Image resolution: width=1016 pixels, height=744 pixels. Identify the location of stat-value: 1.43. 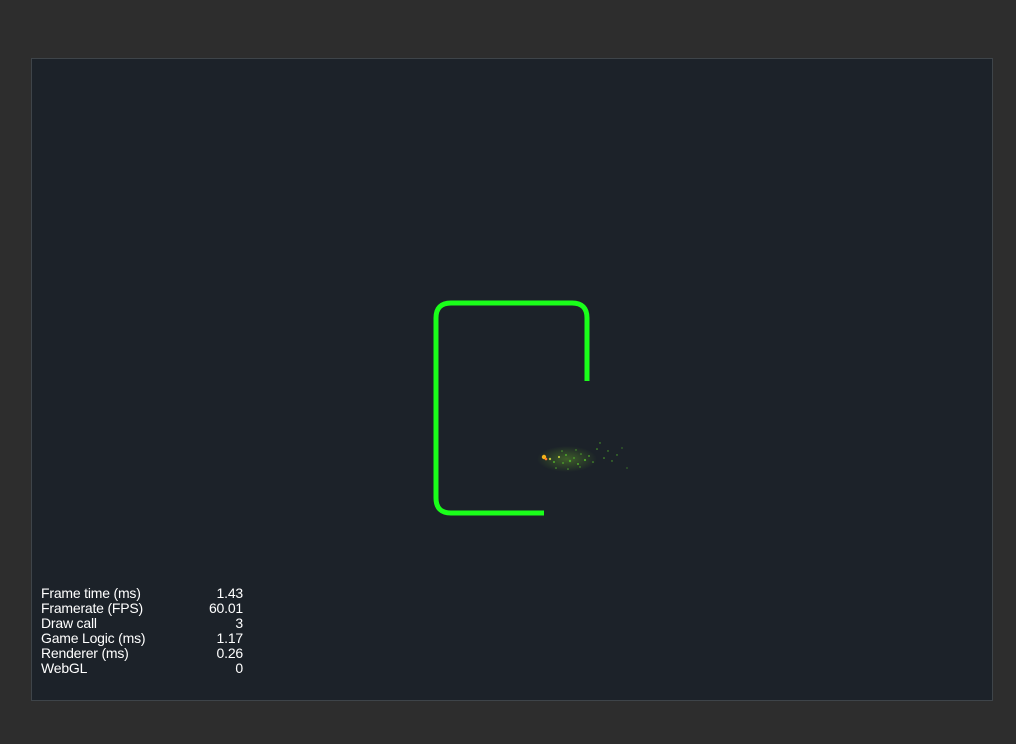
(230, 593).